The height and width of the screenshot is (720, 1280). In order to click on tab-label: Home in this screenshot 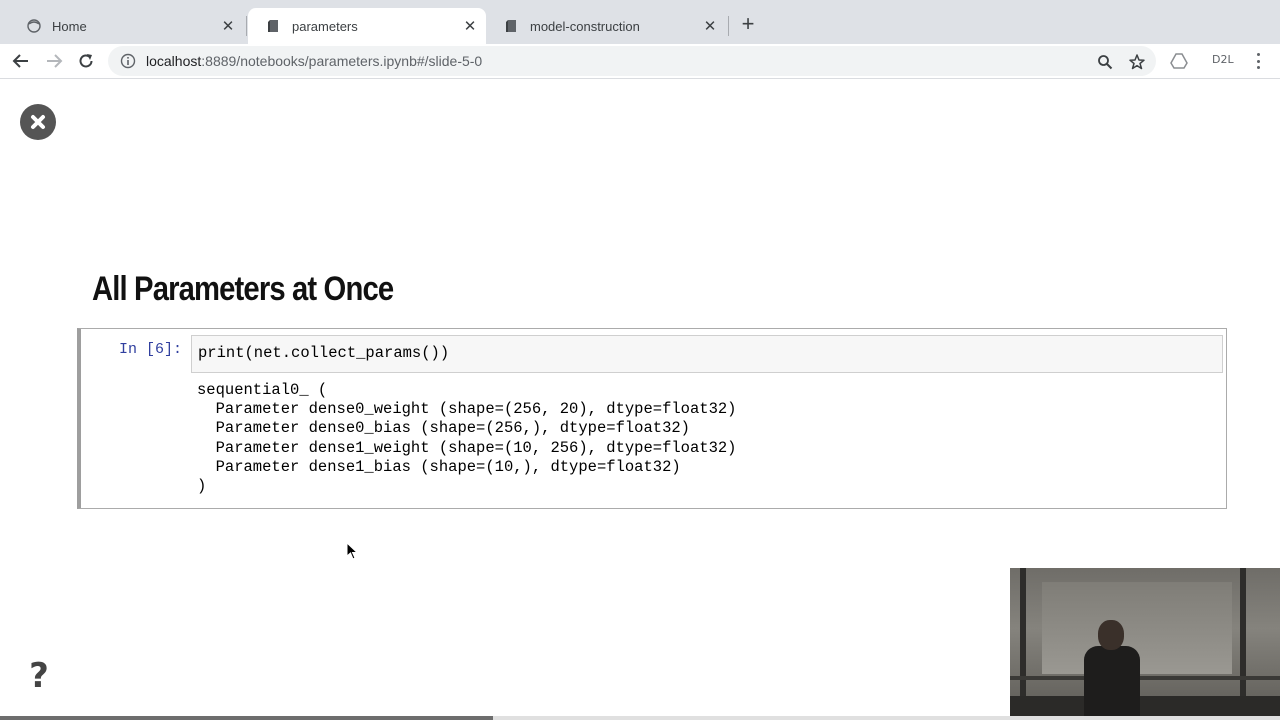, I will do `click(69, 26)`.